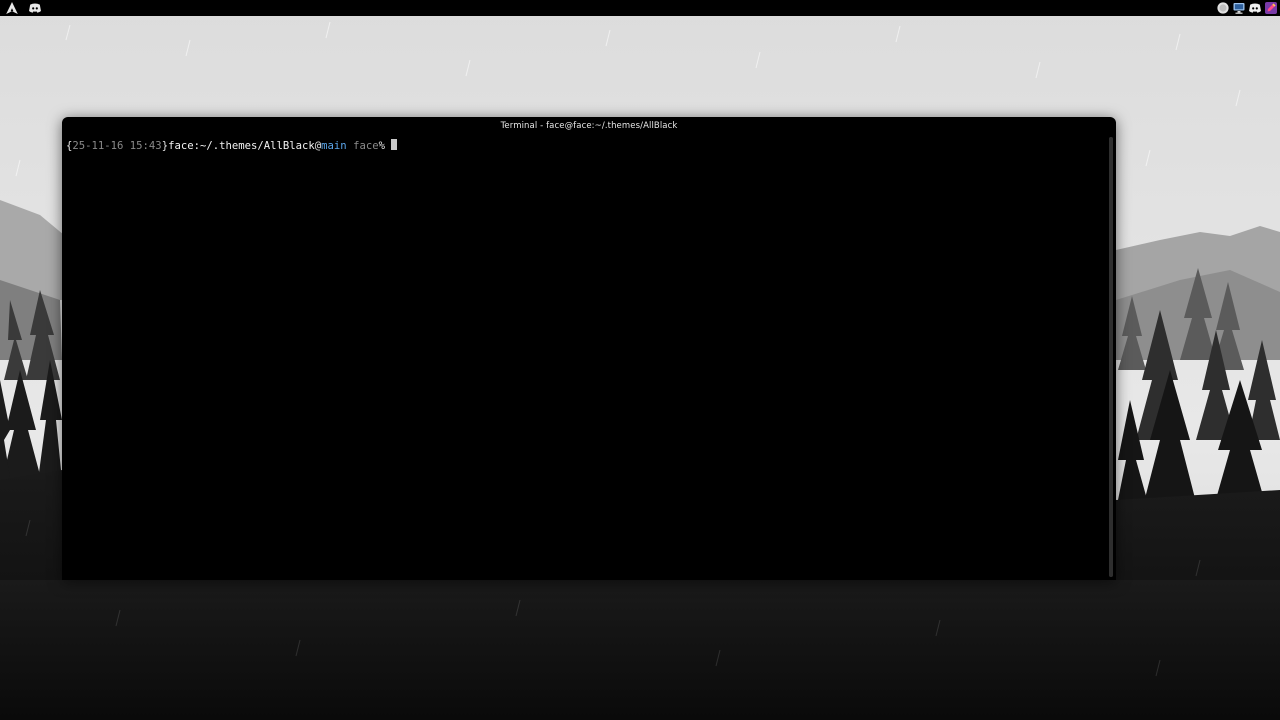 The image size is (1280, 720). What do you see at coordinates (35, 8) in the screenshot?
I see `discord-icon` at bounding box center [35, 8].